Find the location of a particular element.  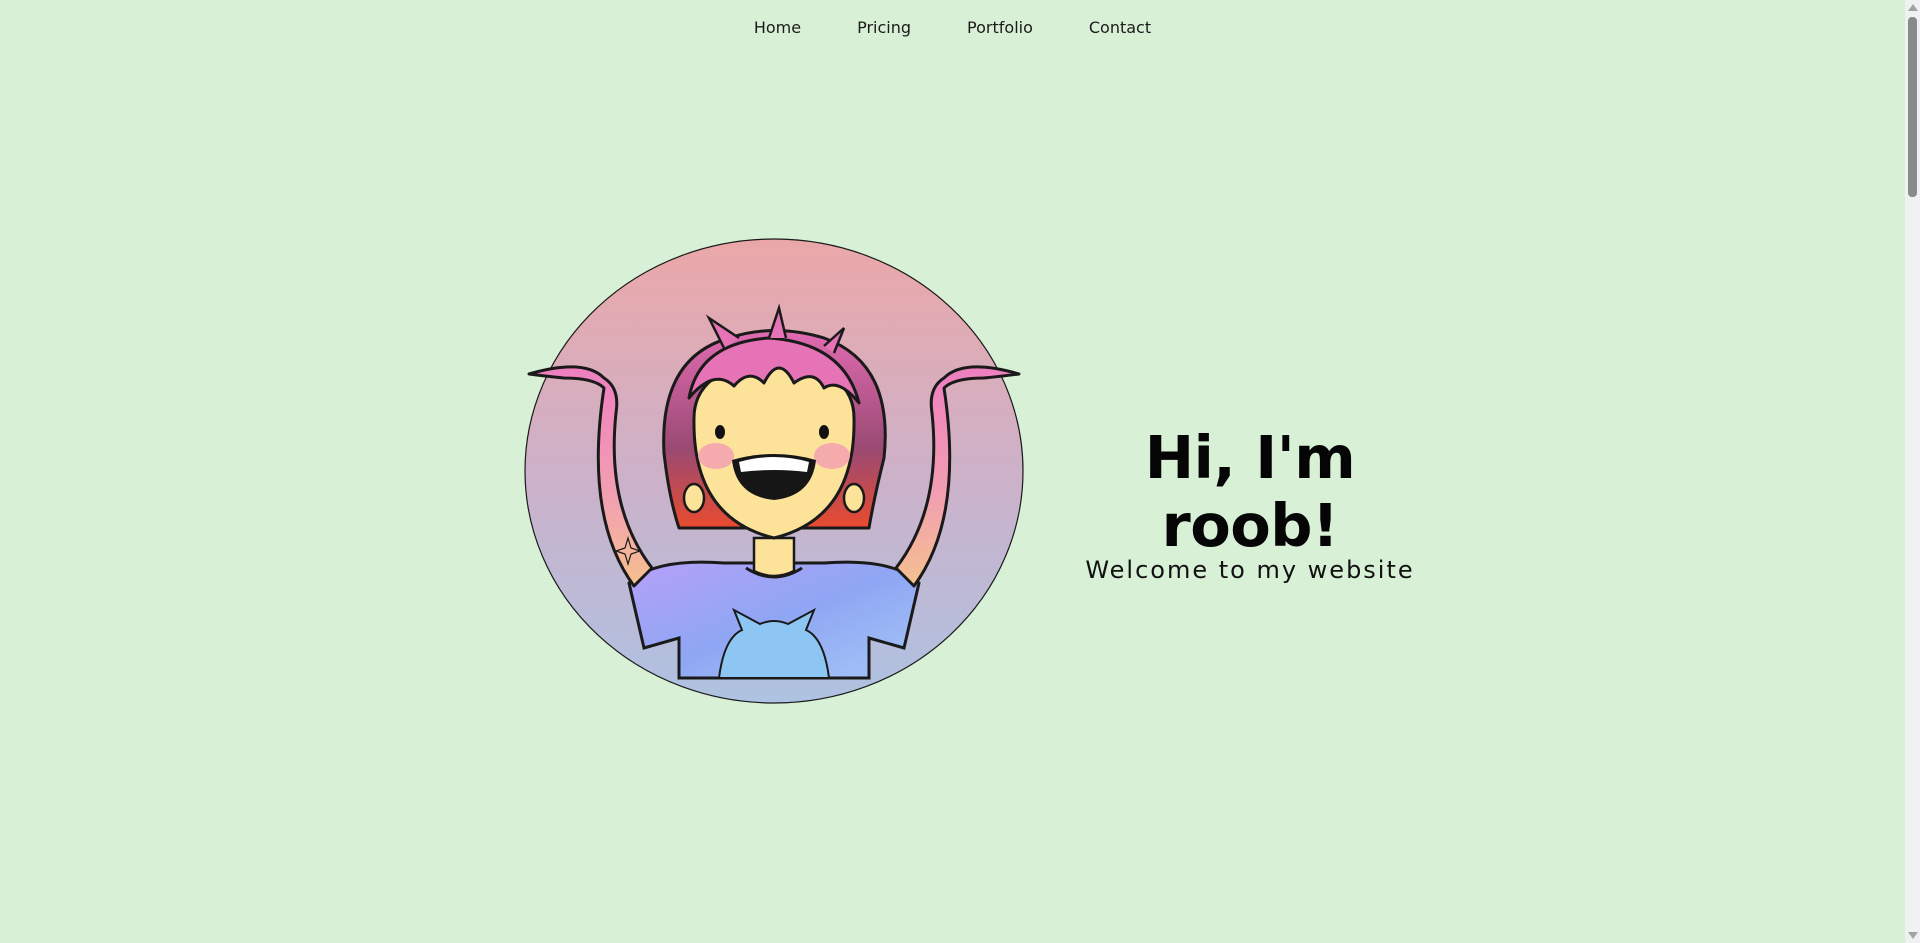

page-title: Hi, I'm roob! is located at coordinates (1250, 491).